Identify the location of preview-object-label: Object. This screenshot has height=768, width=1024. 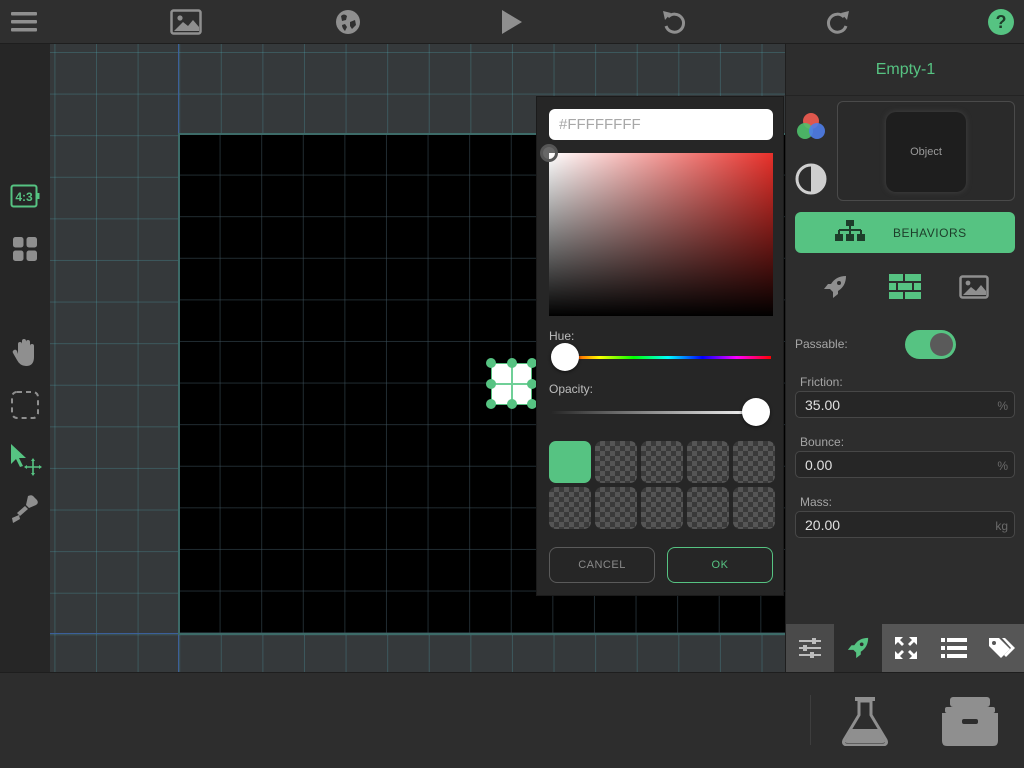
(926, 152).